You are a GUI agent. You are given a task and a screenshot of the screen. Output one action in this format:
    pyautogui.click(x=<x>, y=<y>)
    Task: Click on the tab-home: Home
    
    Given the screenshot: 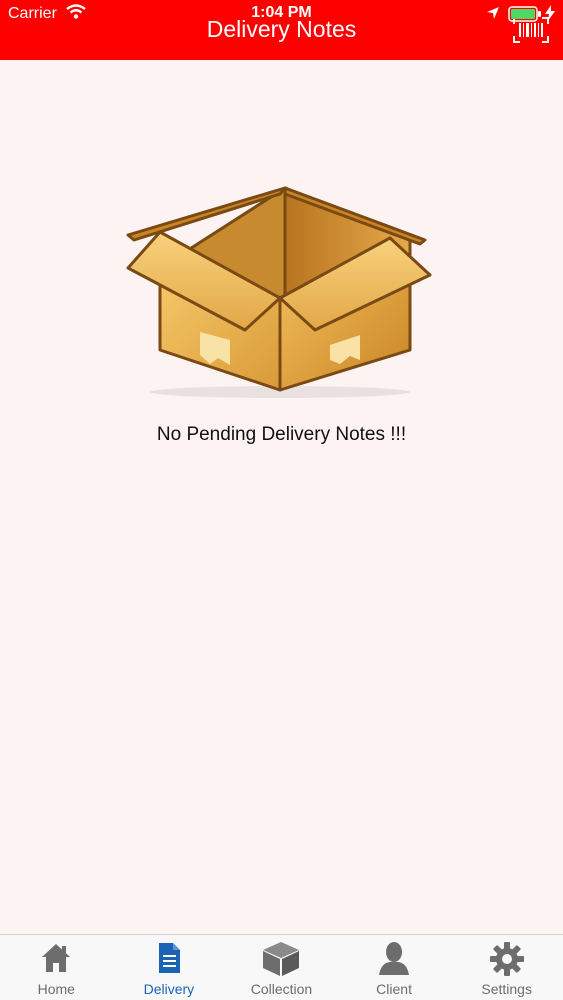 What is the action you would take?
    pyautogui.click(x=56, y=967)
    